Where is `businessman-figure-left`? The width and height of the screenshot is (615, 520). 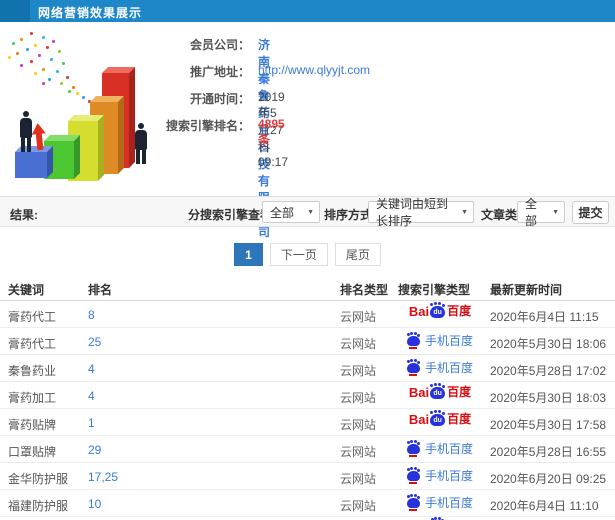 businessman-figure-left is located at coordinates (26, 131).